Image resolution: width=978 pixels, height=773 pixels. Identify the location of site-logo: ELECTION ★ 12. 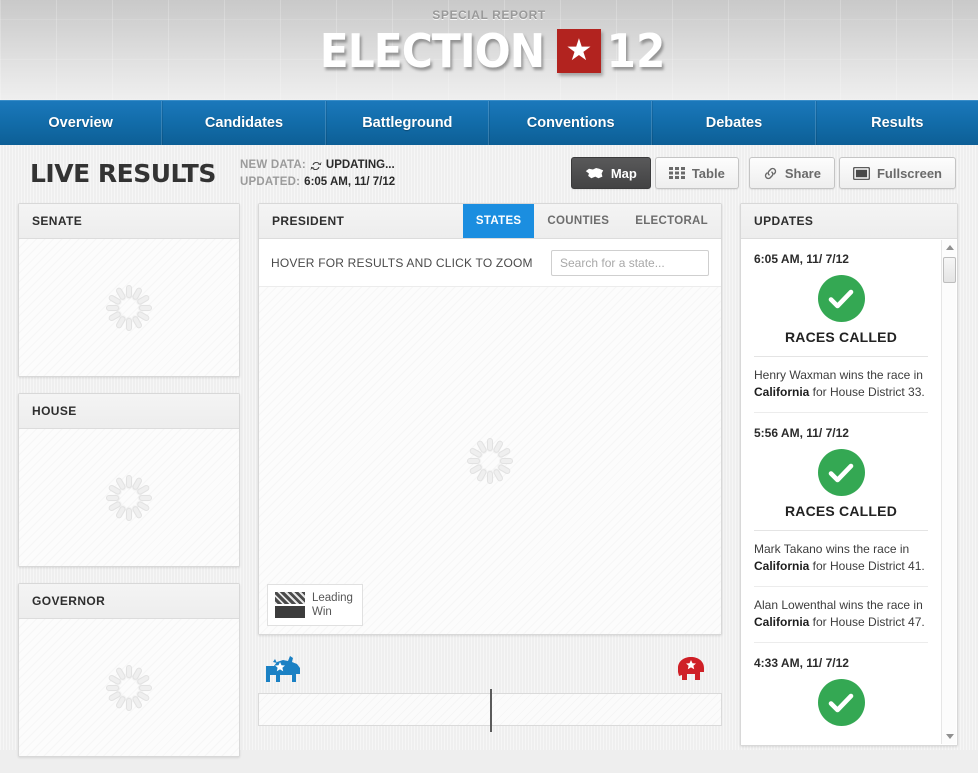
(489, 51).